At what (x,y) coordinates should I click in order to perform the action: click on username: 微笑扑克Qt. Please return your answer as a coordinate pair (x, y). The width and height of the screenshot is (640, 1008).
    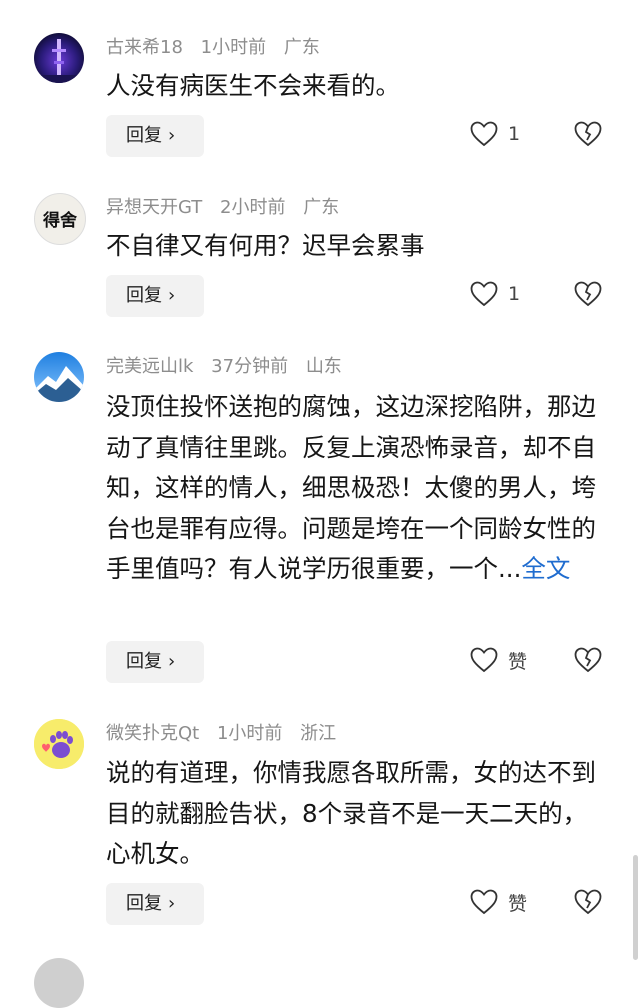
    Looking at the image, I should click on (152, 733).